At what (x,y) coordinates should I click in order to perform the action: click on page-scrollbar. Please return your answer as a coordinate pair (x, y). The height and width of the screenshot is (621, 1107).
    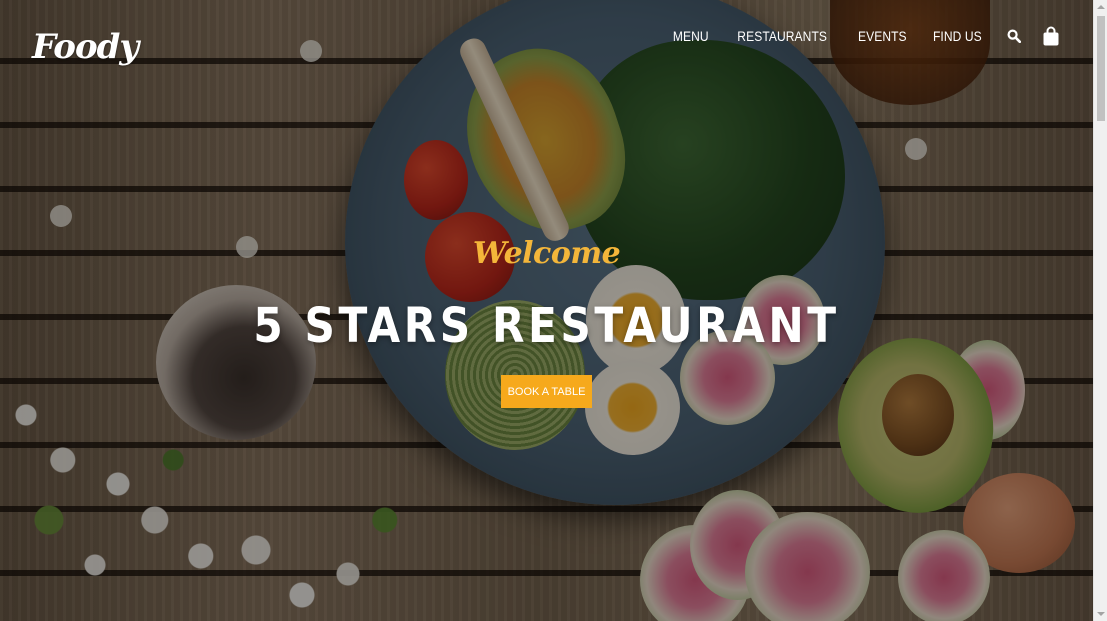
    Looking at the image, I should click on (1100, 310).